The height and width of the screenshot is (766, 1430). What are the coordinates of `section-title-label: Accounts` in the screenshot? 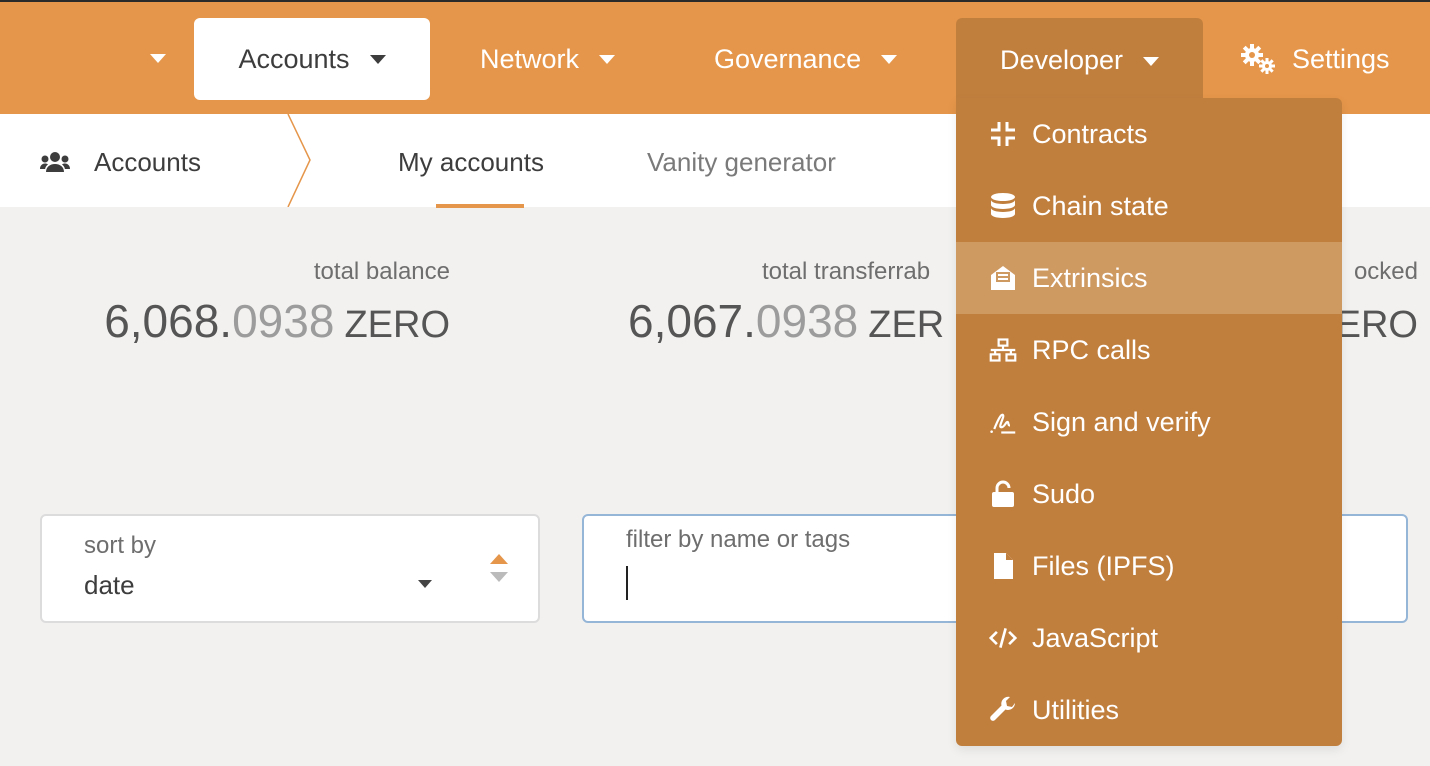 It's located at (147, 161).